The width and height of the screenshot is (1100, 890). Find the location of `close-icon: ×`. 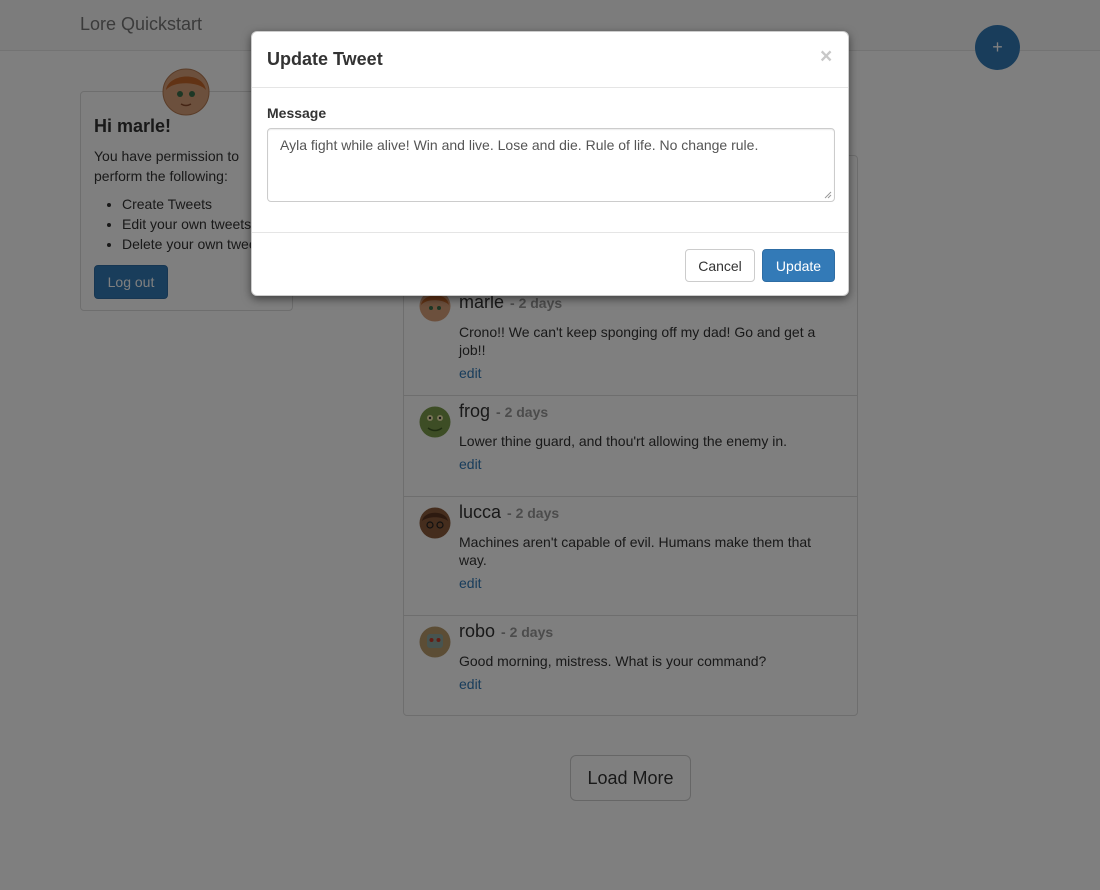

close-icon: × is located at coordinates (826, 56).